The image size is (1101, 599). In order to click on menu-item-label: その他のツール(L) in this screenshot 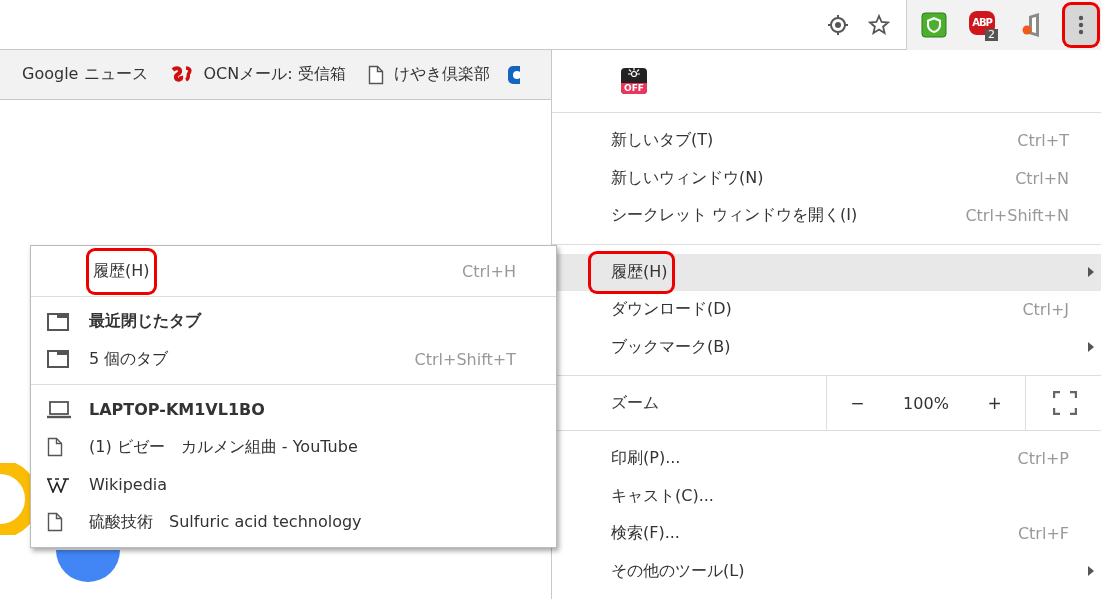, I will do `click(678, 571)`.